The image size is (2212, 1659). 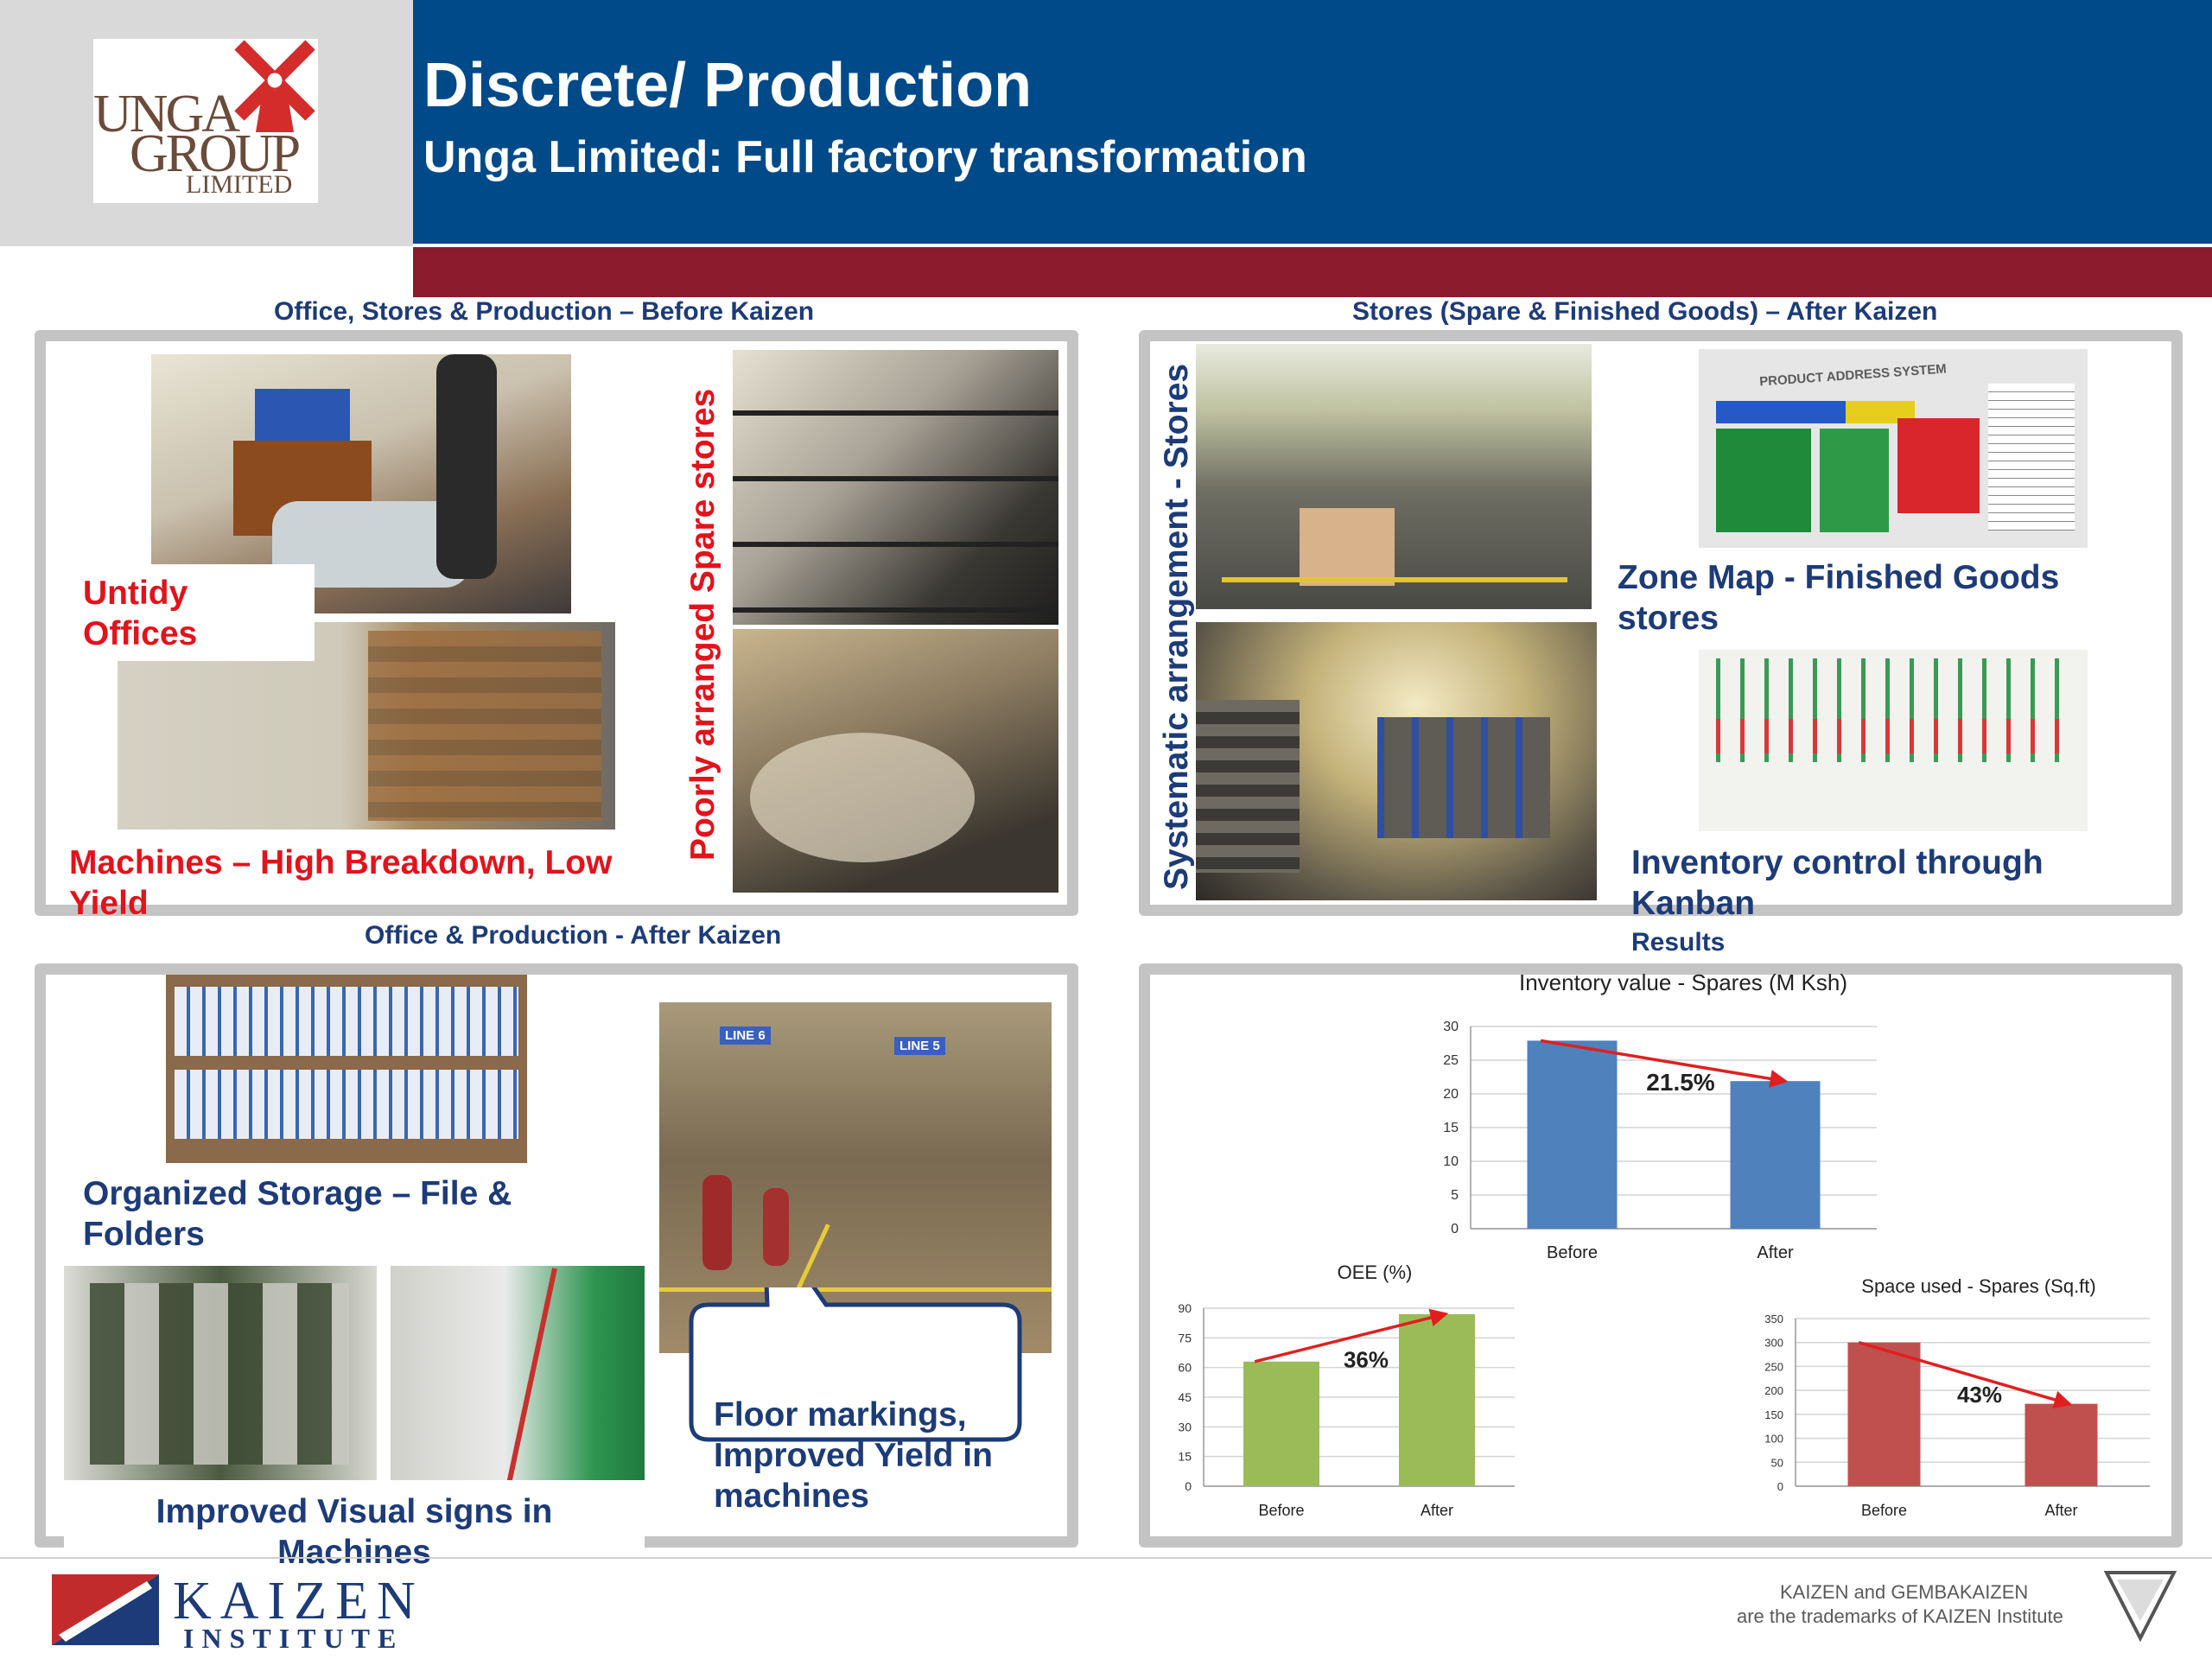 What do you see at coordinates (293, 1638) in the screenshot?
I see `institute-wordmark: INSTITUTE` at bounding box center [293, 1638].